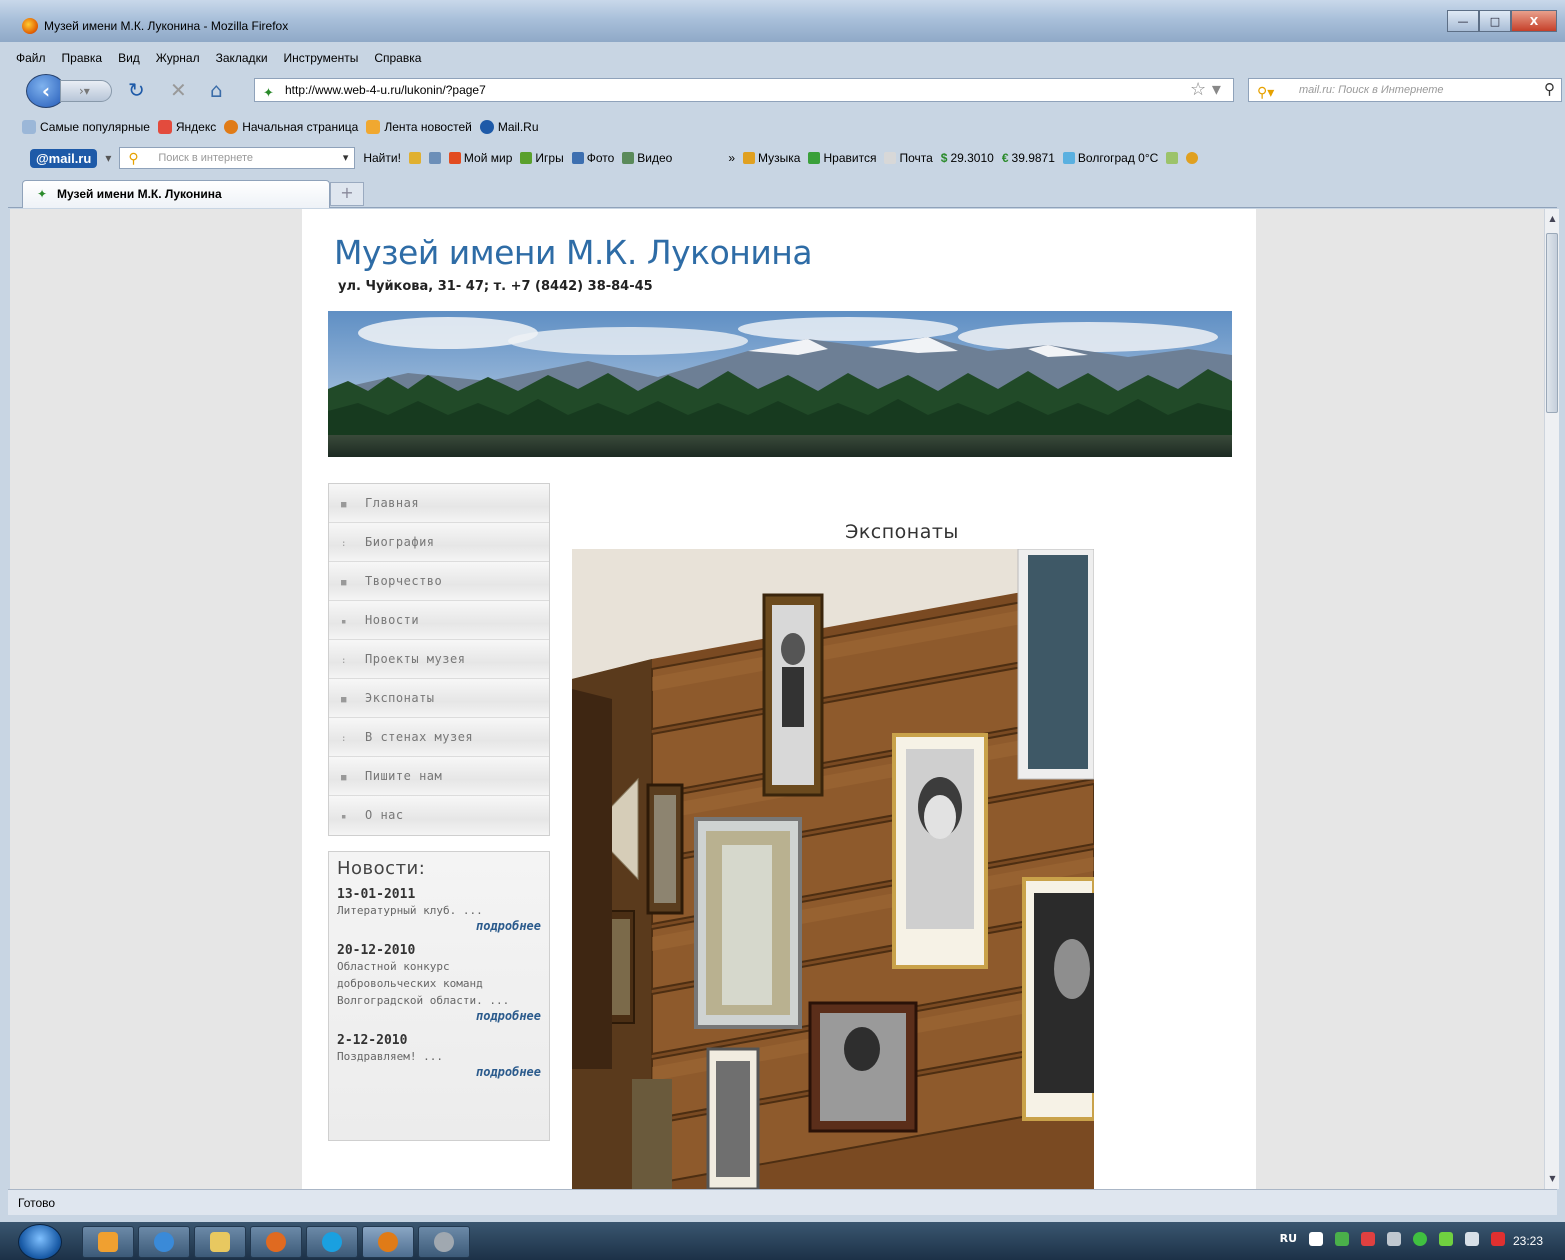  I want to click on scroll-down-arrow-icon: ▼, so click(1552, 1179).